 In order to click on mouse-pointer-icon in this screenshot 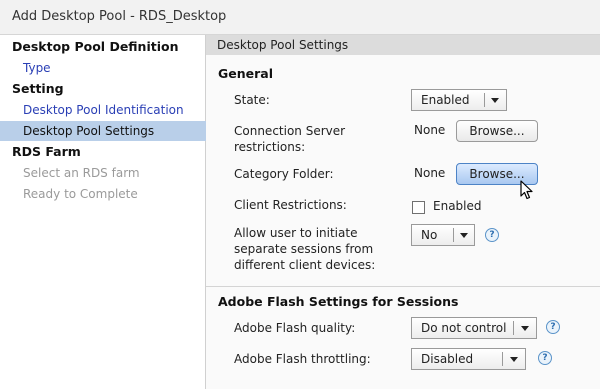, I will do `click(526, 190)`.